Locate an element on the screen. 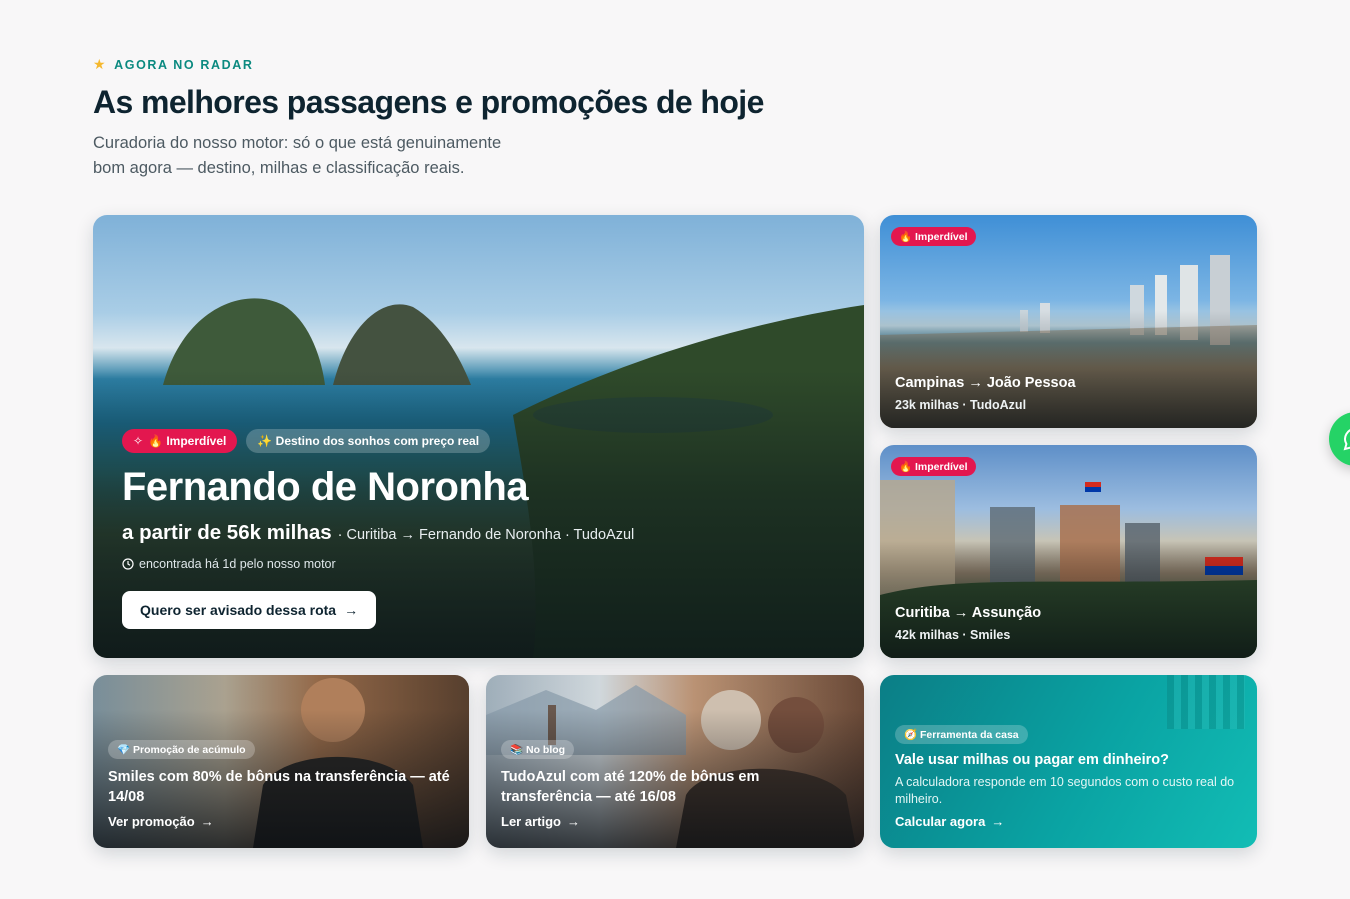 Image resolution: width=1350 pixels, height=899 pixels. section-eyebrow: ★ AGORA NO RADAR is located at coordinates (173, 64).